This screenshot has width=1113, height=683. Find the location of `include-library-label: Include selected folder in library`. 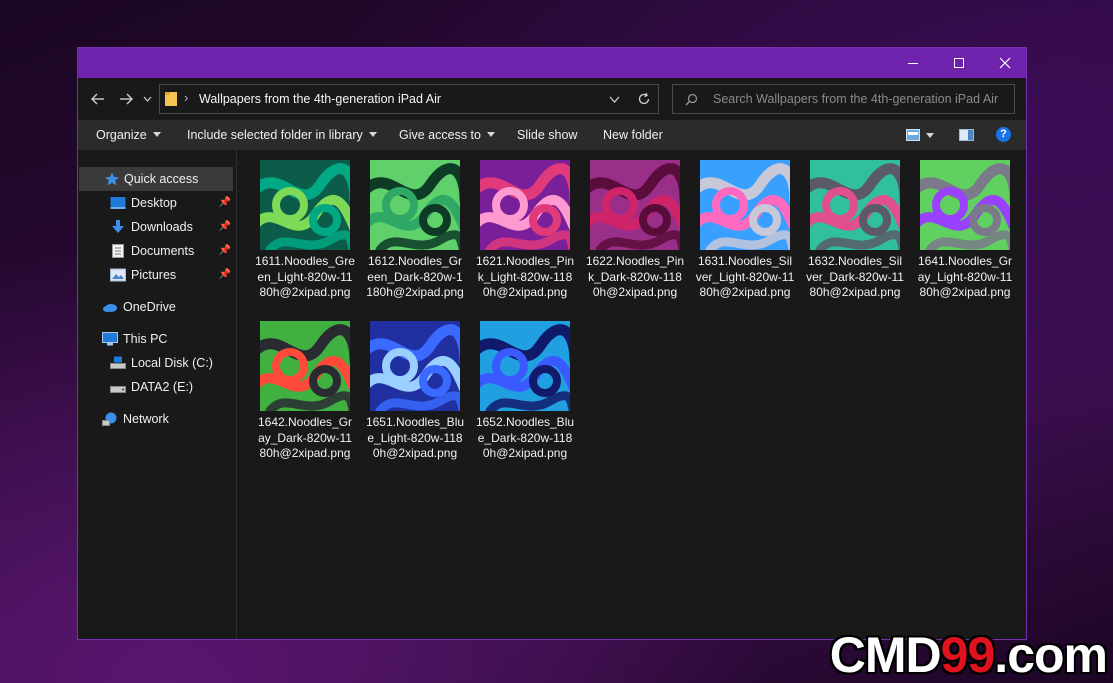

include-library-label: Include selected folder in library is located at coordinates (275, 135).